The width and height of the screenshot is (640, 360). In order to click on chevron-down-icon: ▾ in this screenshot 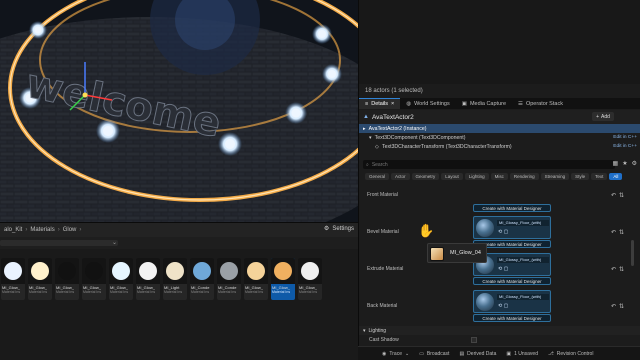, I will do `click(364, 330)`.